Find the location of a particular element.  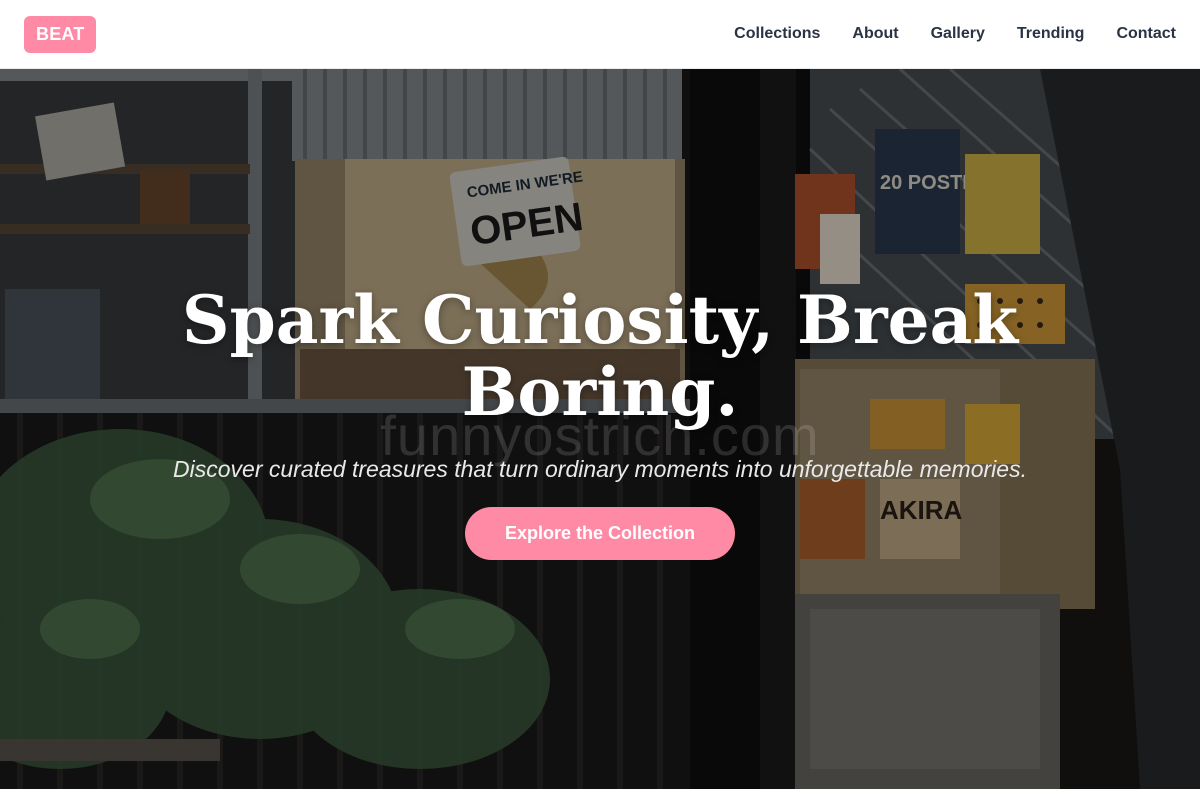

nav-contact: Contact is located at coordinates (1146, 34).